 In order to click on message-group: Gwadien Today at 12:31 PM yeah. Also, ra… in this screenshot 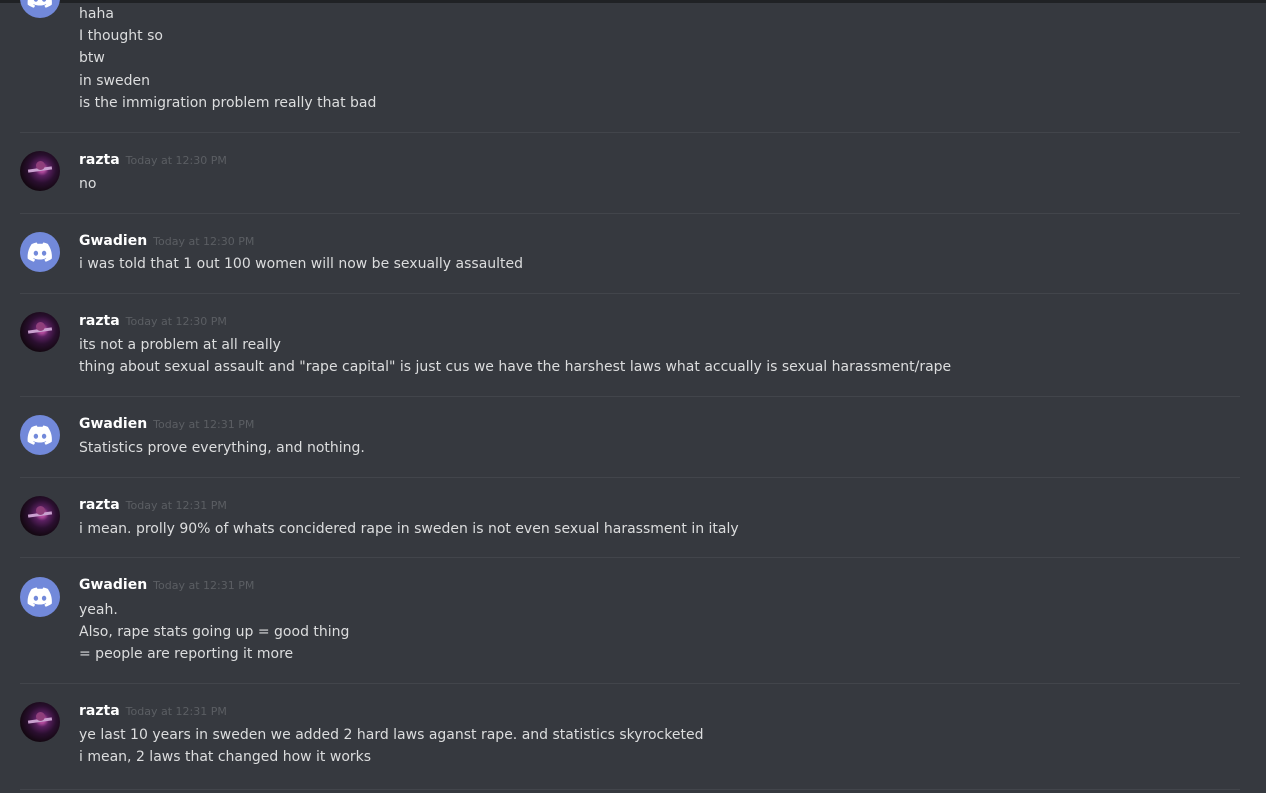, I will do `click(630, 622)`.